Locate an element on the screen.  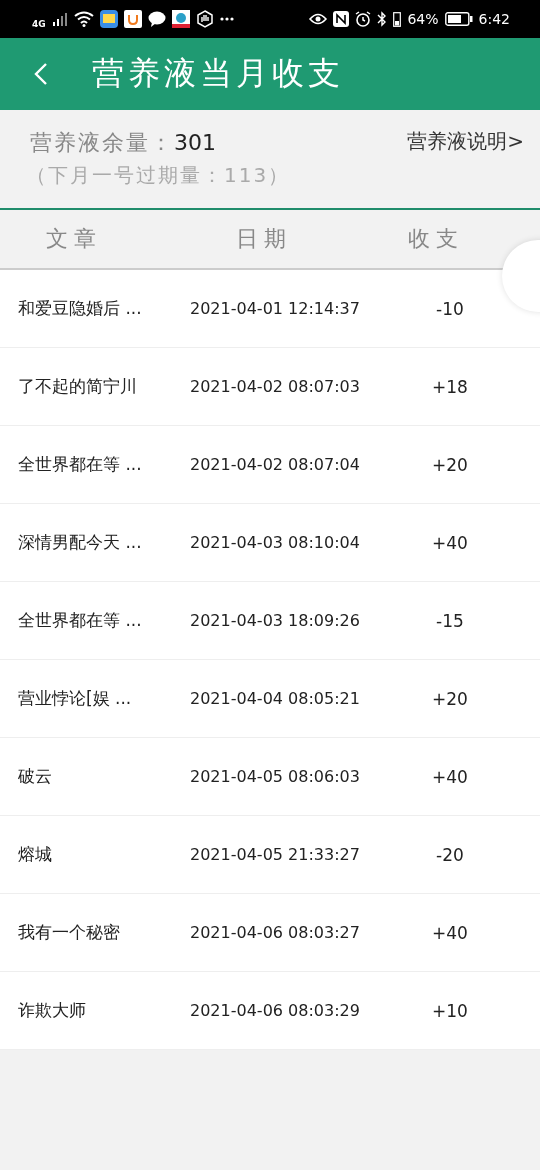
table-cell-text: -15 is located at coordinates (450, 620).